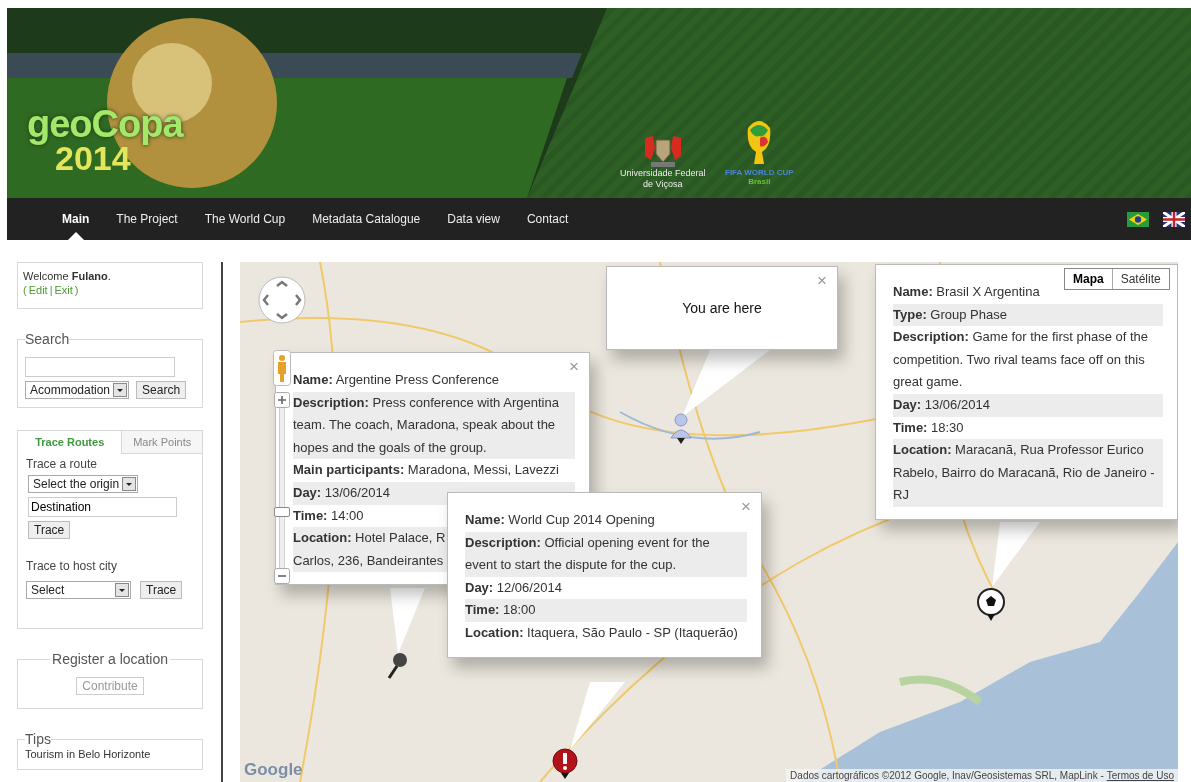  What do you see at coordinates (1021, 359) in the screenshot?
I see `info-field: Description: Game for the first phase of the competition. Two rival teams face off on this great game.` at bounding box center [1021, 359].